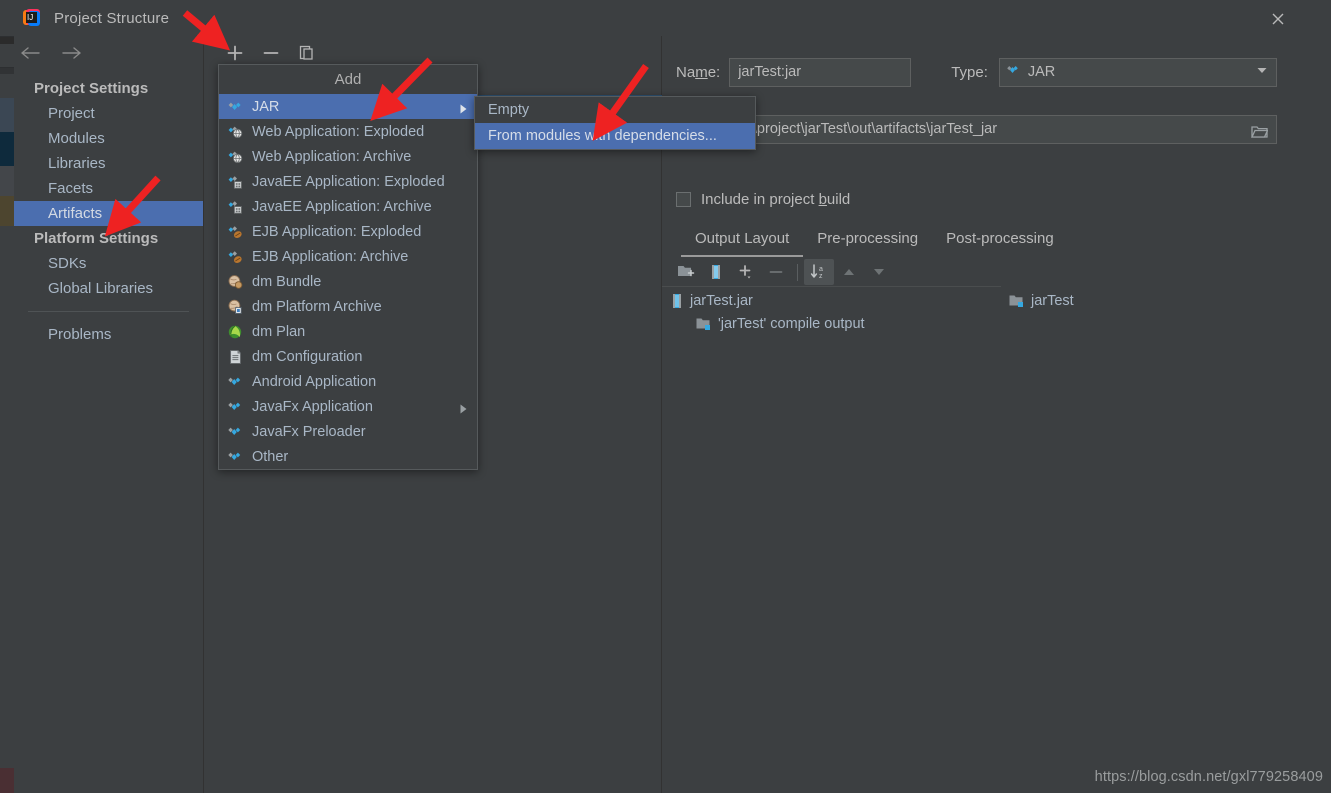 The width and height of the screenshot is (1331, 793). I want to click on sidebar-item-problems: Problems, so click(108, 334).